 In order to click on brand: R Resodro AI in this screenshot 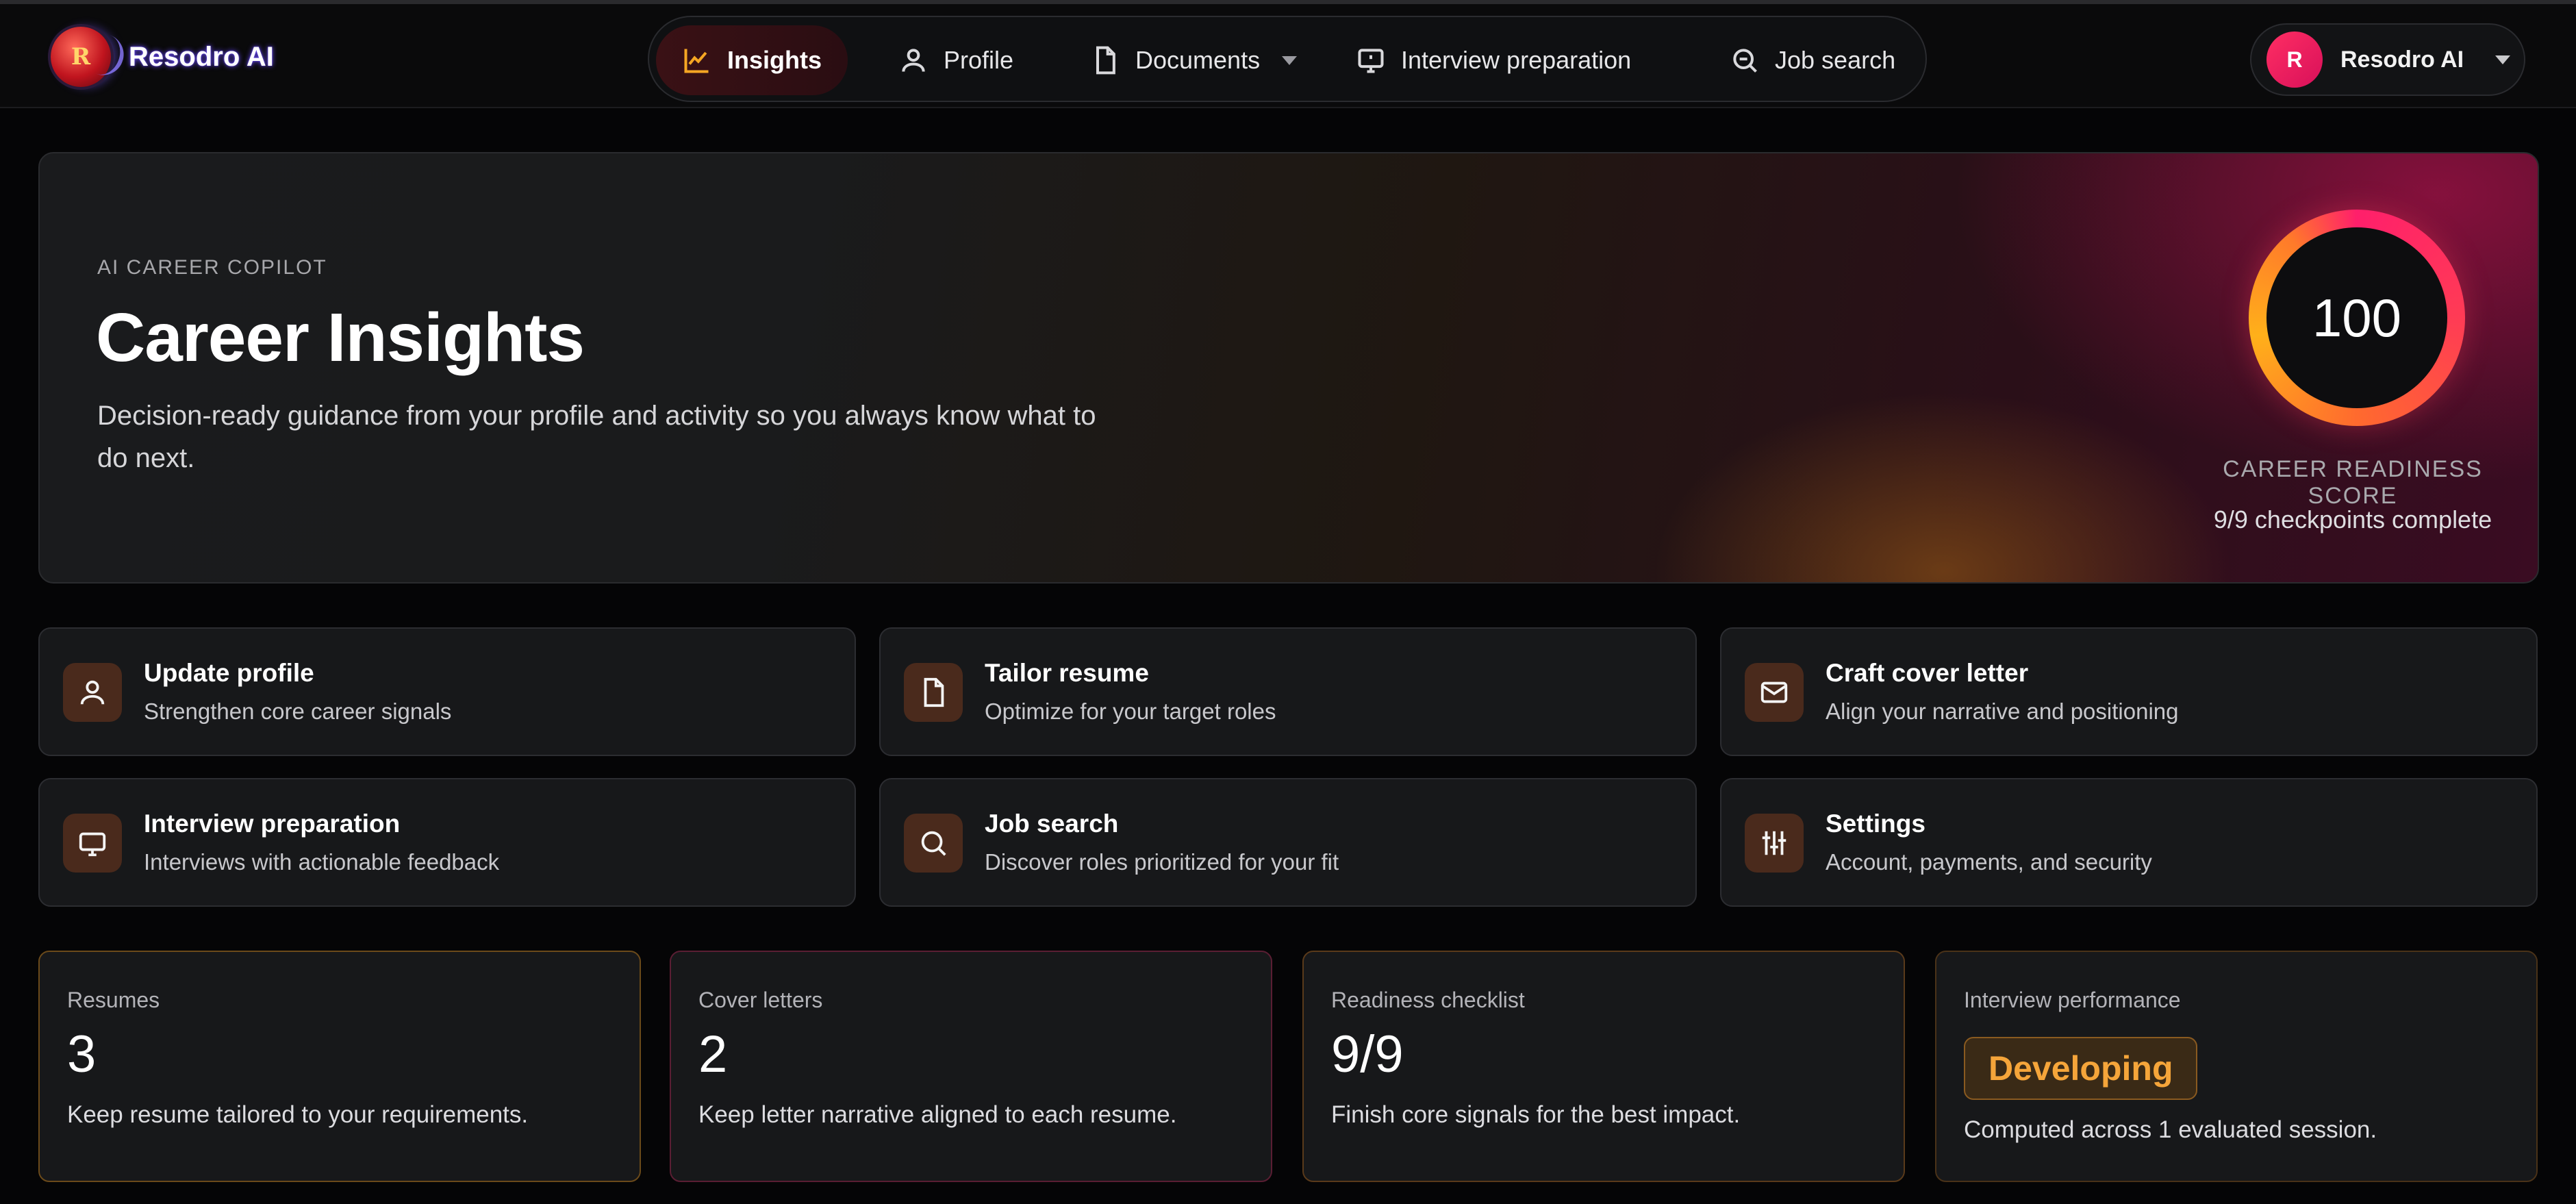, I will do `click(162, 57)`.